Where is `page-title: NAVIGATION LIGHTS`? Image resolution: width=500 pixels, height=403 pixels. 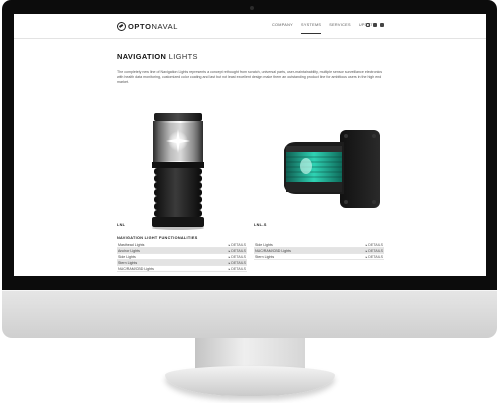 page-title: NAVIGATION LIGHTS is located at coordinates (252, 56).